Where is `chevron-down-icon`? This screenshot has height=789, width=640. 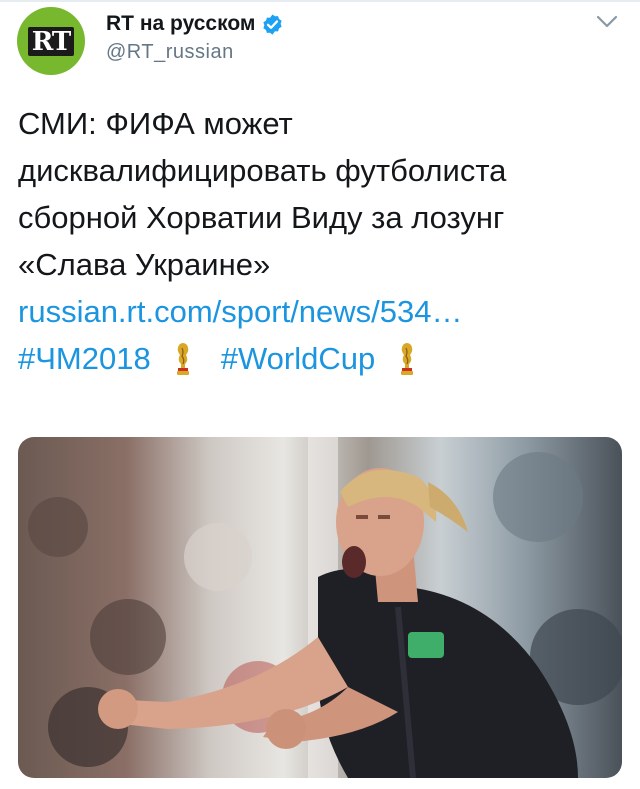
chevron-down-icon is located at coordinates (607, 22).